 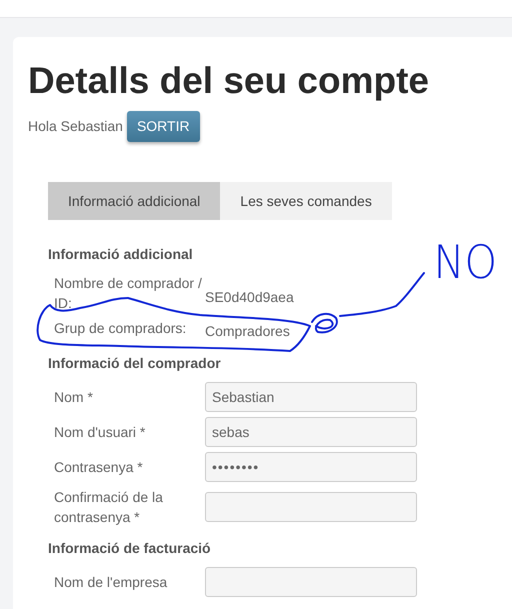 I want to click on annotation-text: NO, so click(x=466, y=262).